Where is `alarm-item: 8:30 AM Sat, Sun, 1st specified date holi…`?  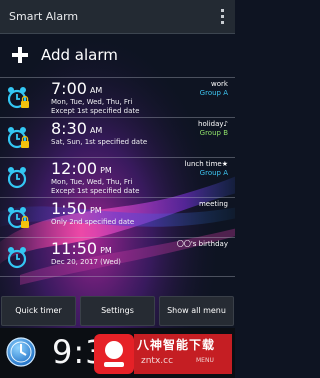
alarm-item: 8:30 AM Sat, Sun, 1st specified date holi… is located at coordinates (117, 137).